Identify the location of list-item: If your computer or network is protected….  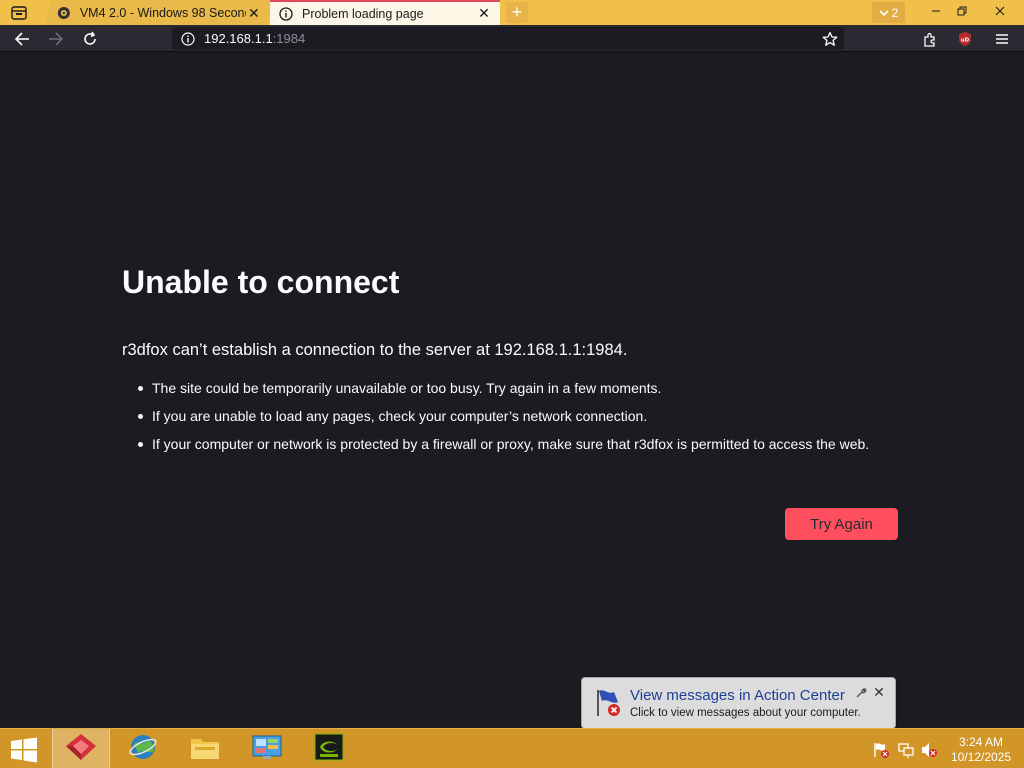
(518, 444).